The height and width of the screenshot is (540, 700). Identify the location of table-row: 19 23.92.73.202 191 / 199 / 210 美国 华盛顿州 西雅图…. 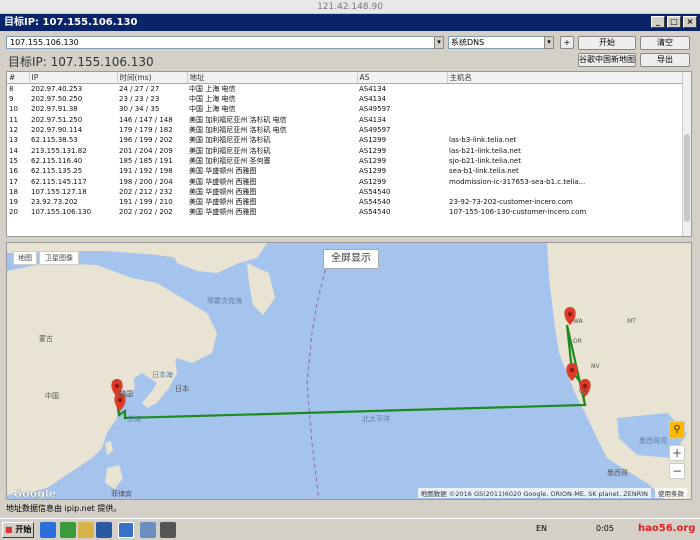
(345, 202).